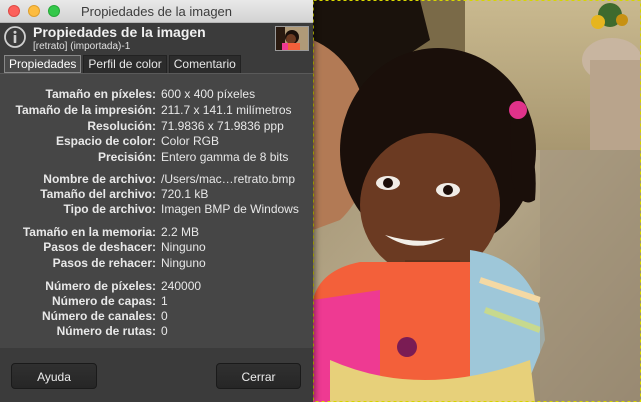  What do you see at coordinates (121, 126) in the screenshot?
I see `prop-label: Resolución:` at bounding box center [121, 126].